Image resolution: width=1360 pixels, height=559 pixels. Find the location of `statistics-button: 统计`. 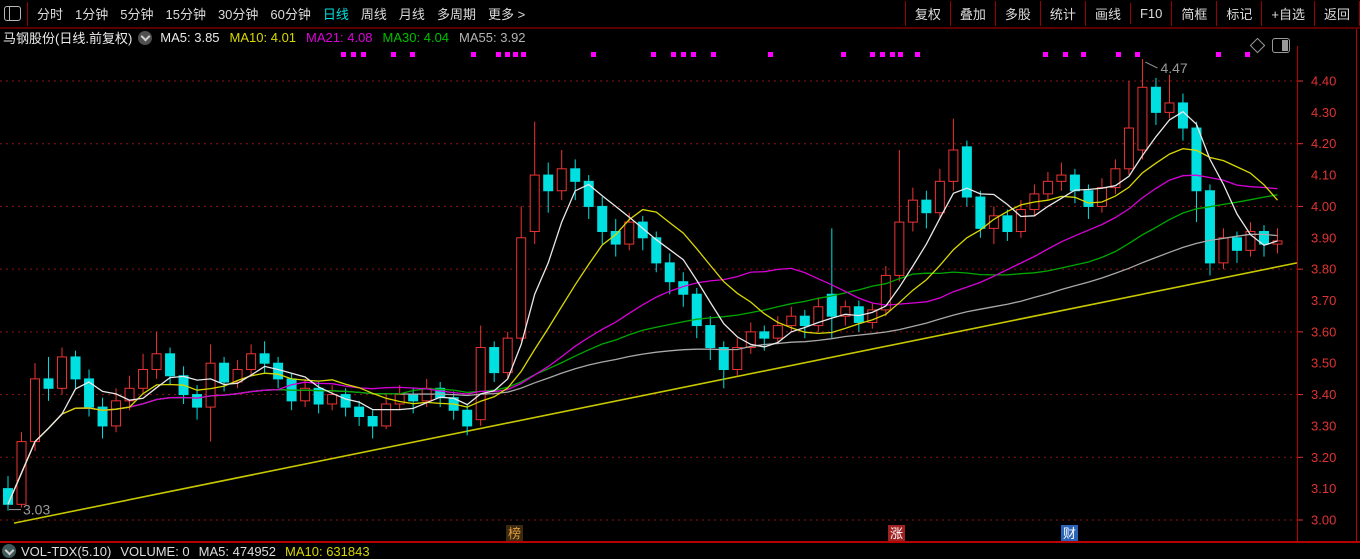

statistics-button: 统计 is located at coordinates (1062, 13).